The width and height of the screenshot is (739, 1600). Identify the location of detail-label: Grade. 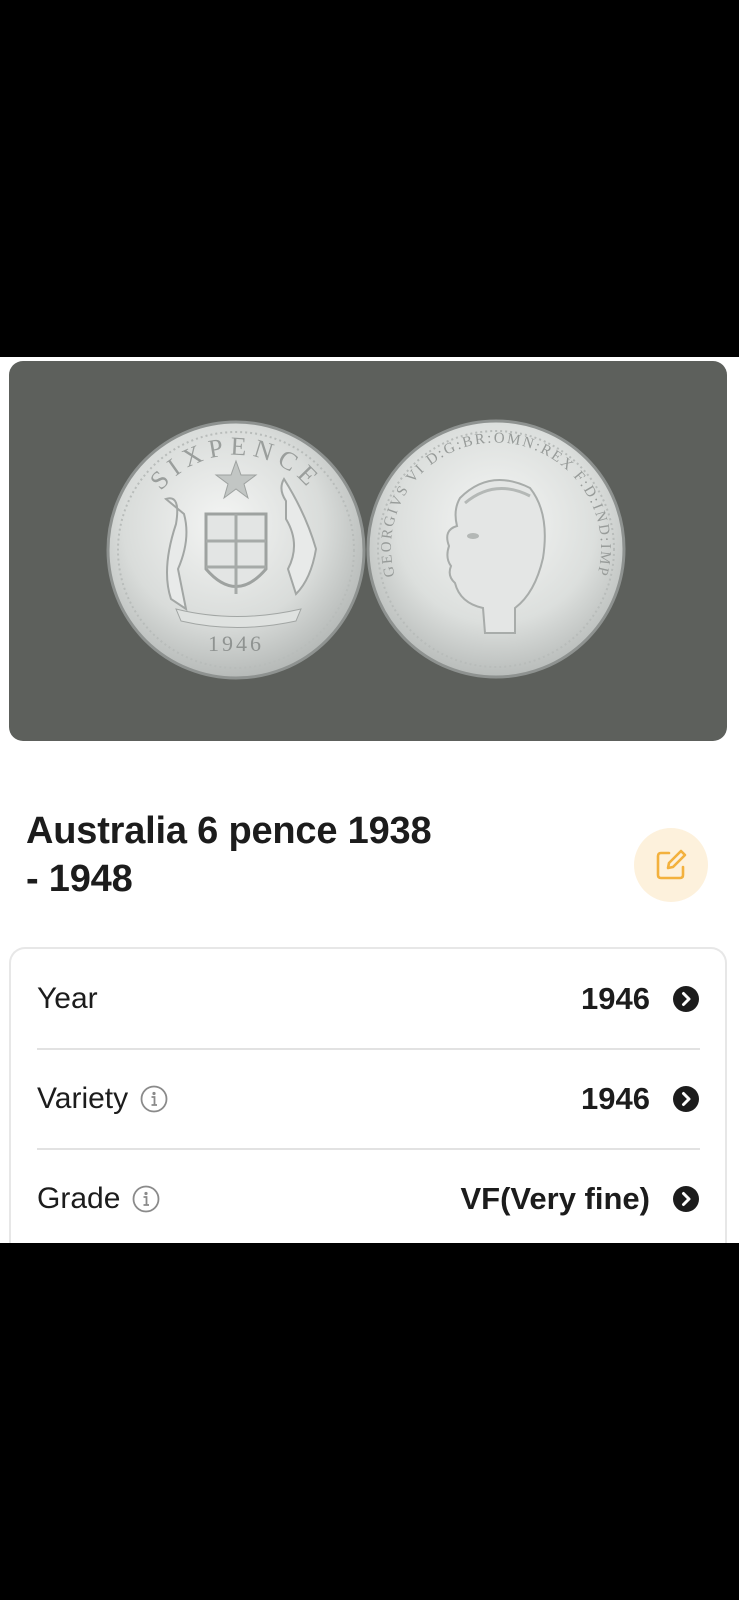
(79, 1198).